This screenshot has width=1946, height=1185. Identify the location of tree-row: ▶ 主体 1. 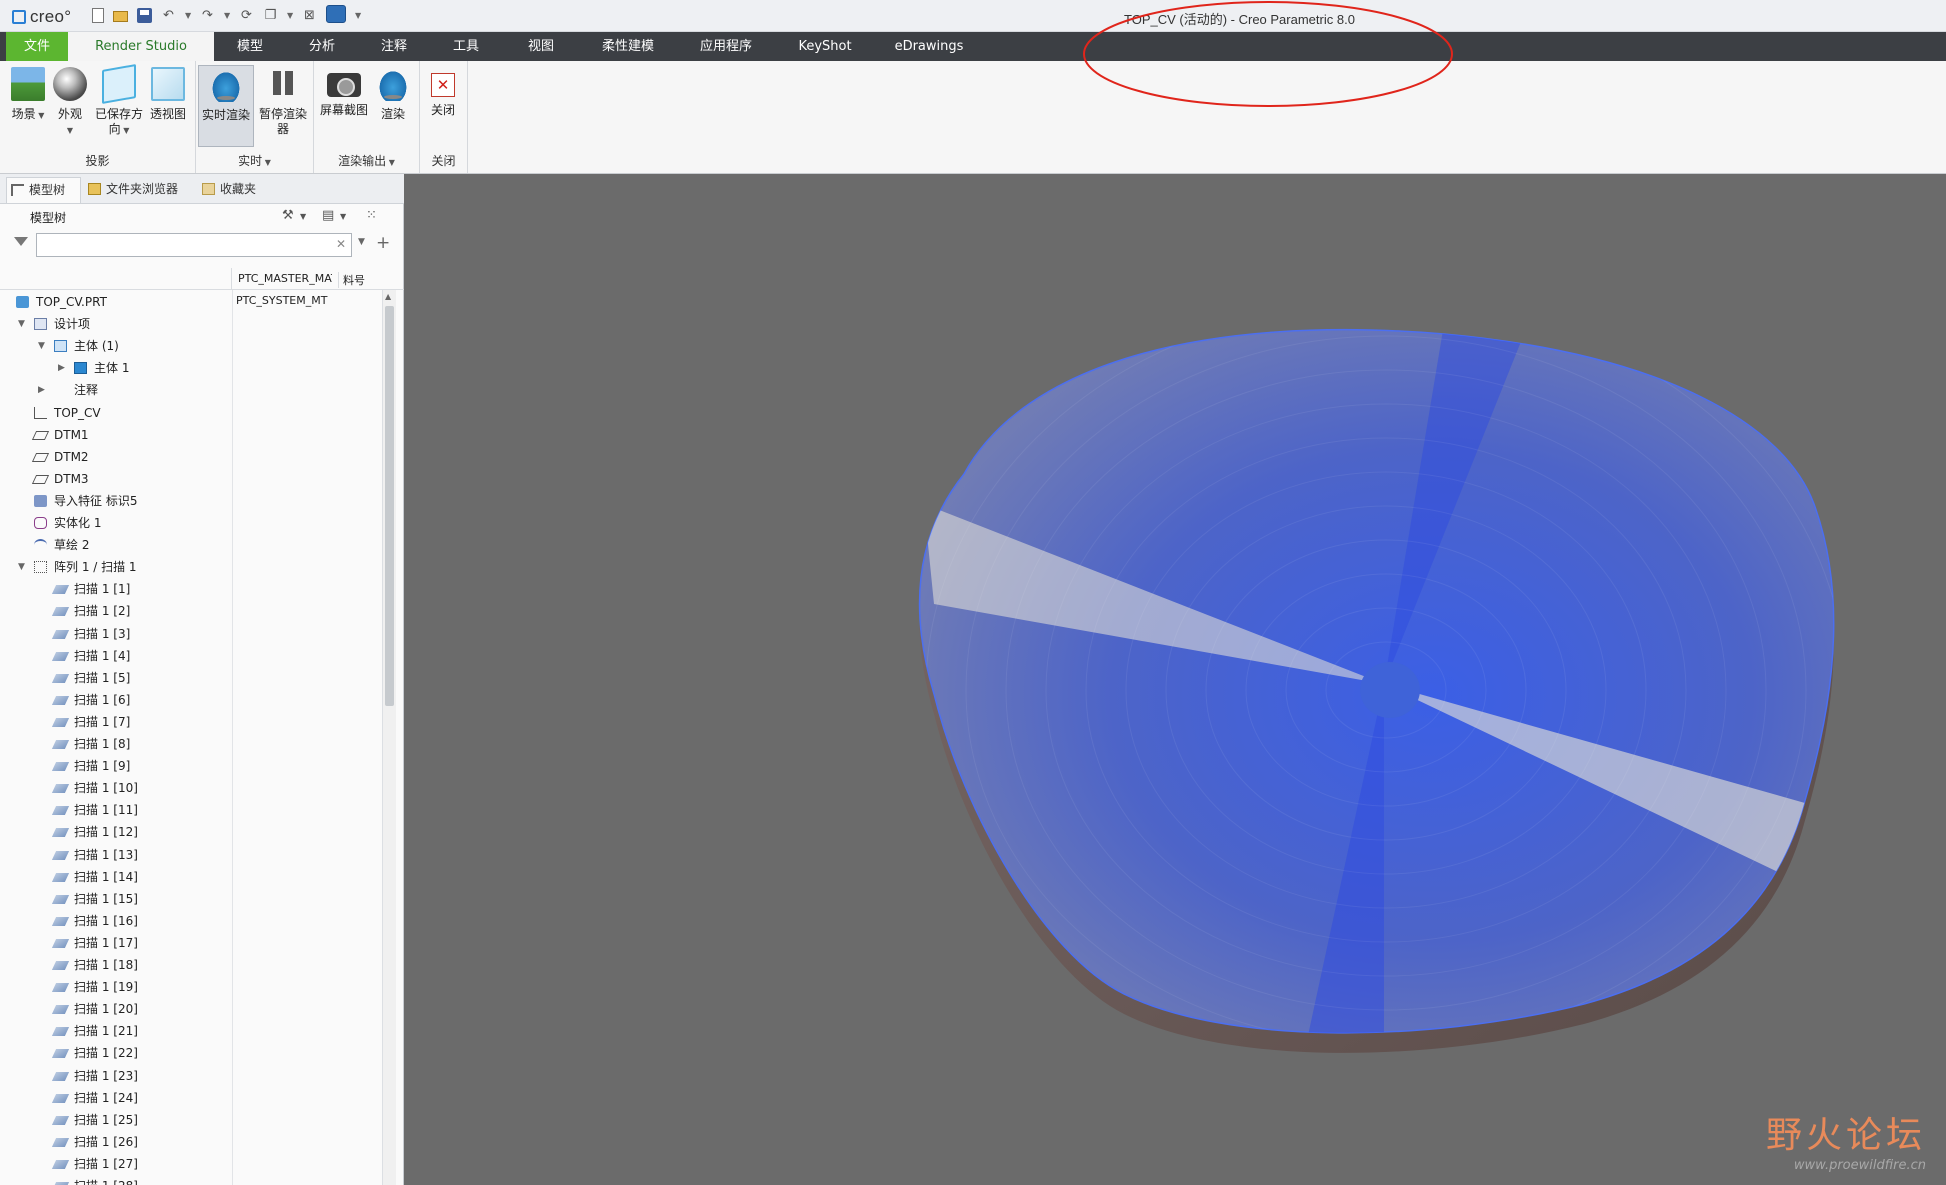
(115, 368).